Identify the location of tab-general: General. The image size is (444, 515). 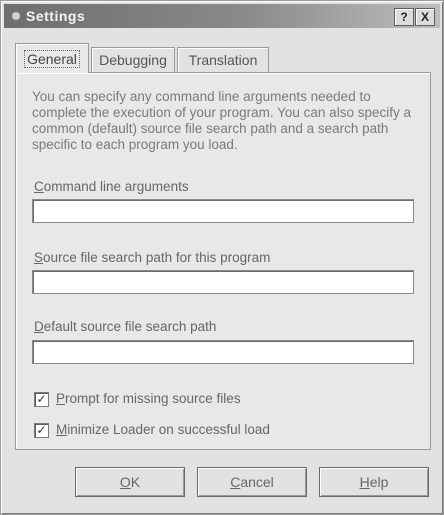
(52, 58).